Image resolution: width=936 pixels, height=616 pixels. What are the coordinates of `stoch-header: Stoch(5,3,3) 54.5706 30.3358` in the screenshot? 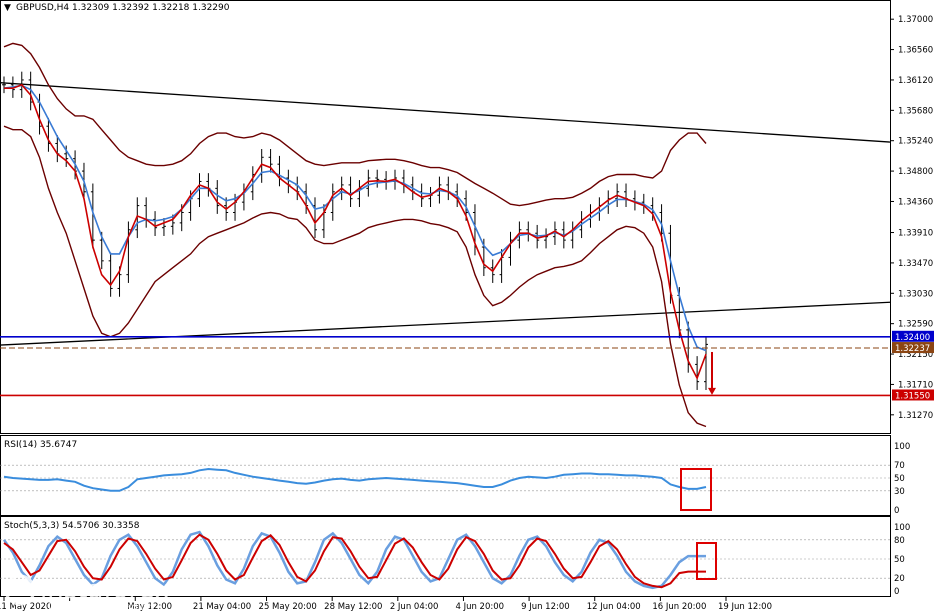 It's located at (72, 526).